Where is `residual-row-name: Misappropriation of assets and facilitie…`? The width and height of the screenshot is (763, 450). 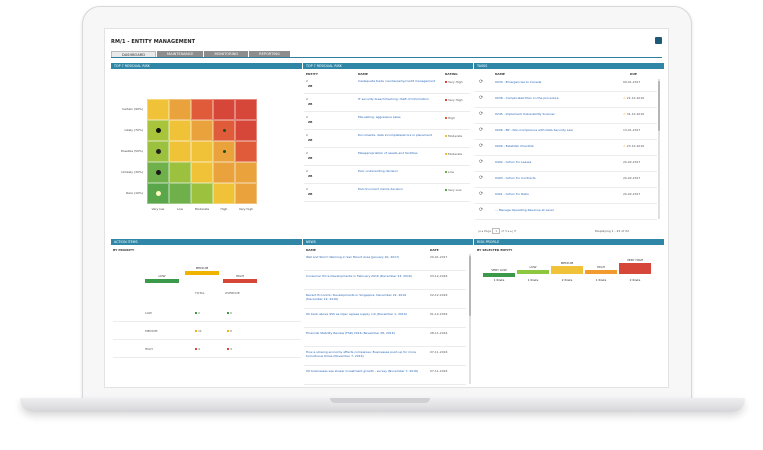 residual-row-name: Misappropriation of assets and facilitie… is located at coordinates (398, 153).